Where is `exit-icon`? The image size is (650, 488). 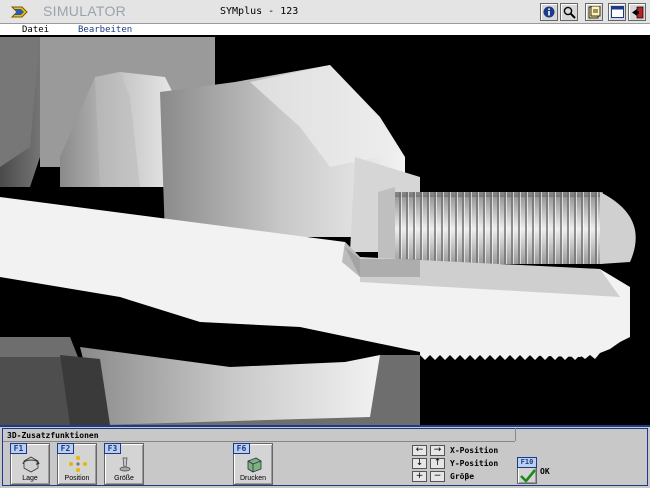 exit-icon is located at coordinates (637, 12).